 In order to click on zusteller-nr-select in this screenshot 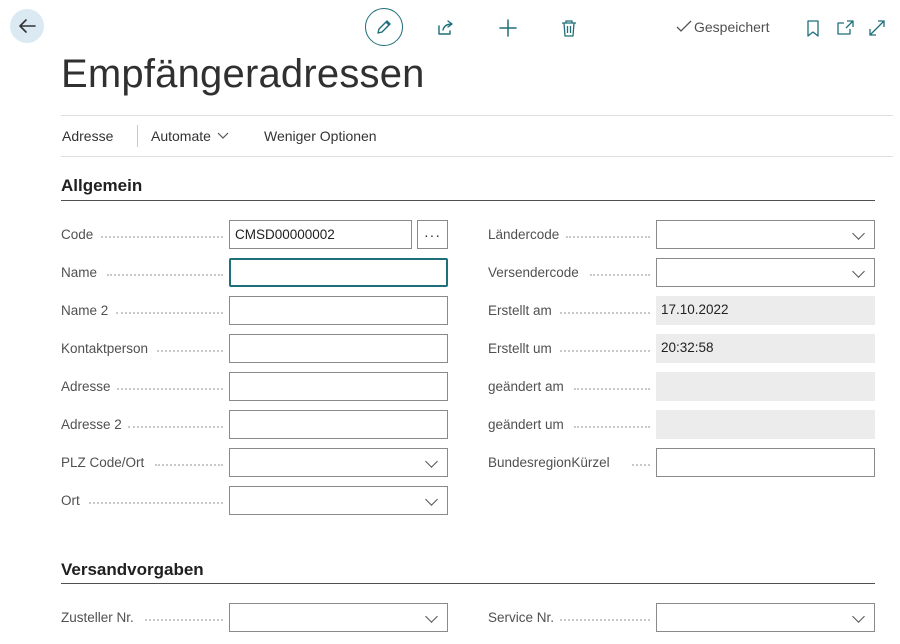, I will do `click(338, 617)`.